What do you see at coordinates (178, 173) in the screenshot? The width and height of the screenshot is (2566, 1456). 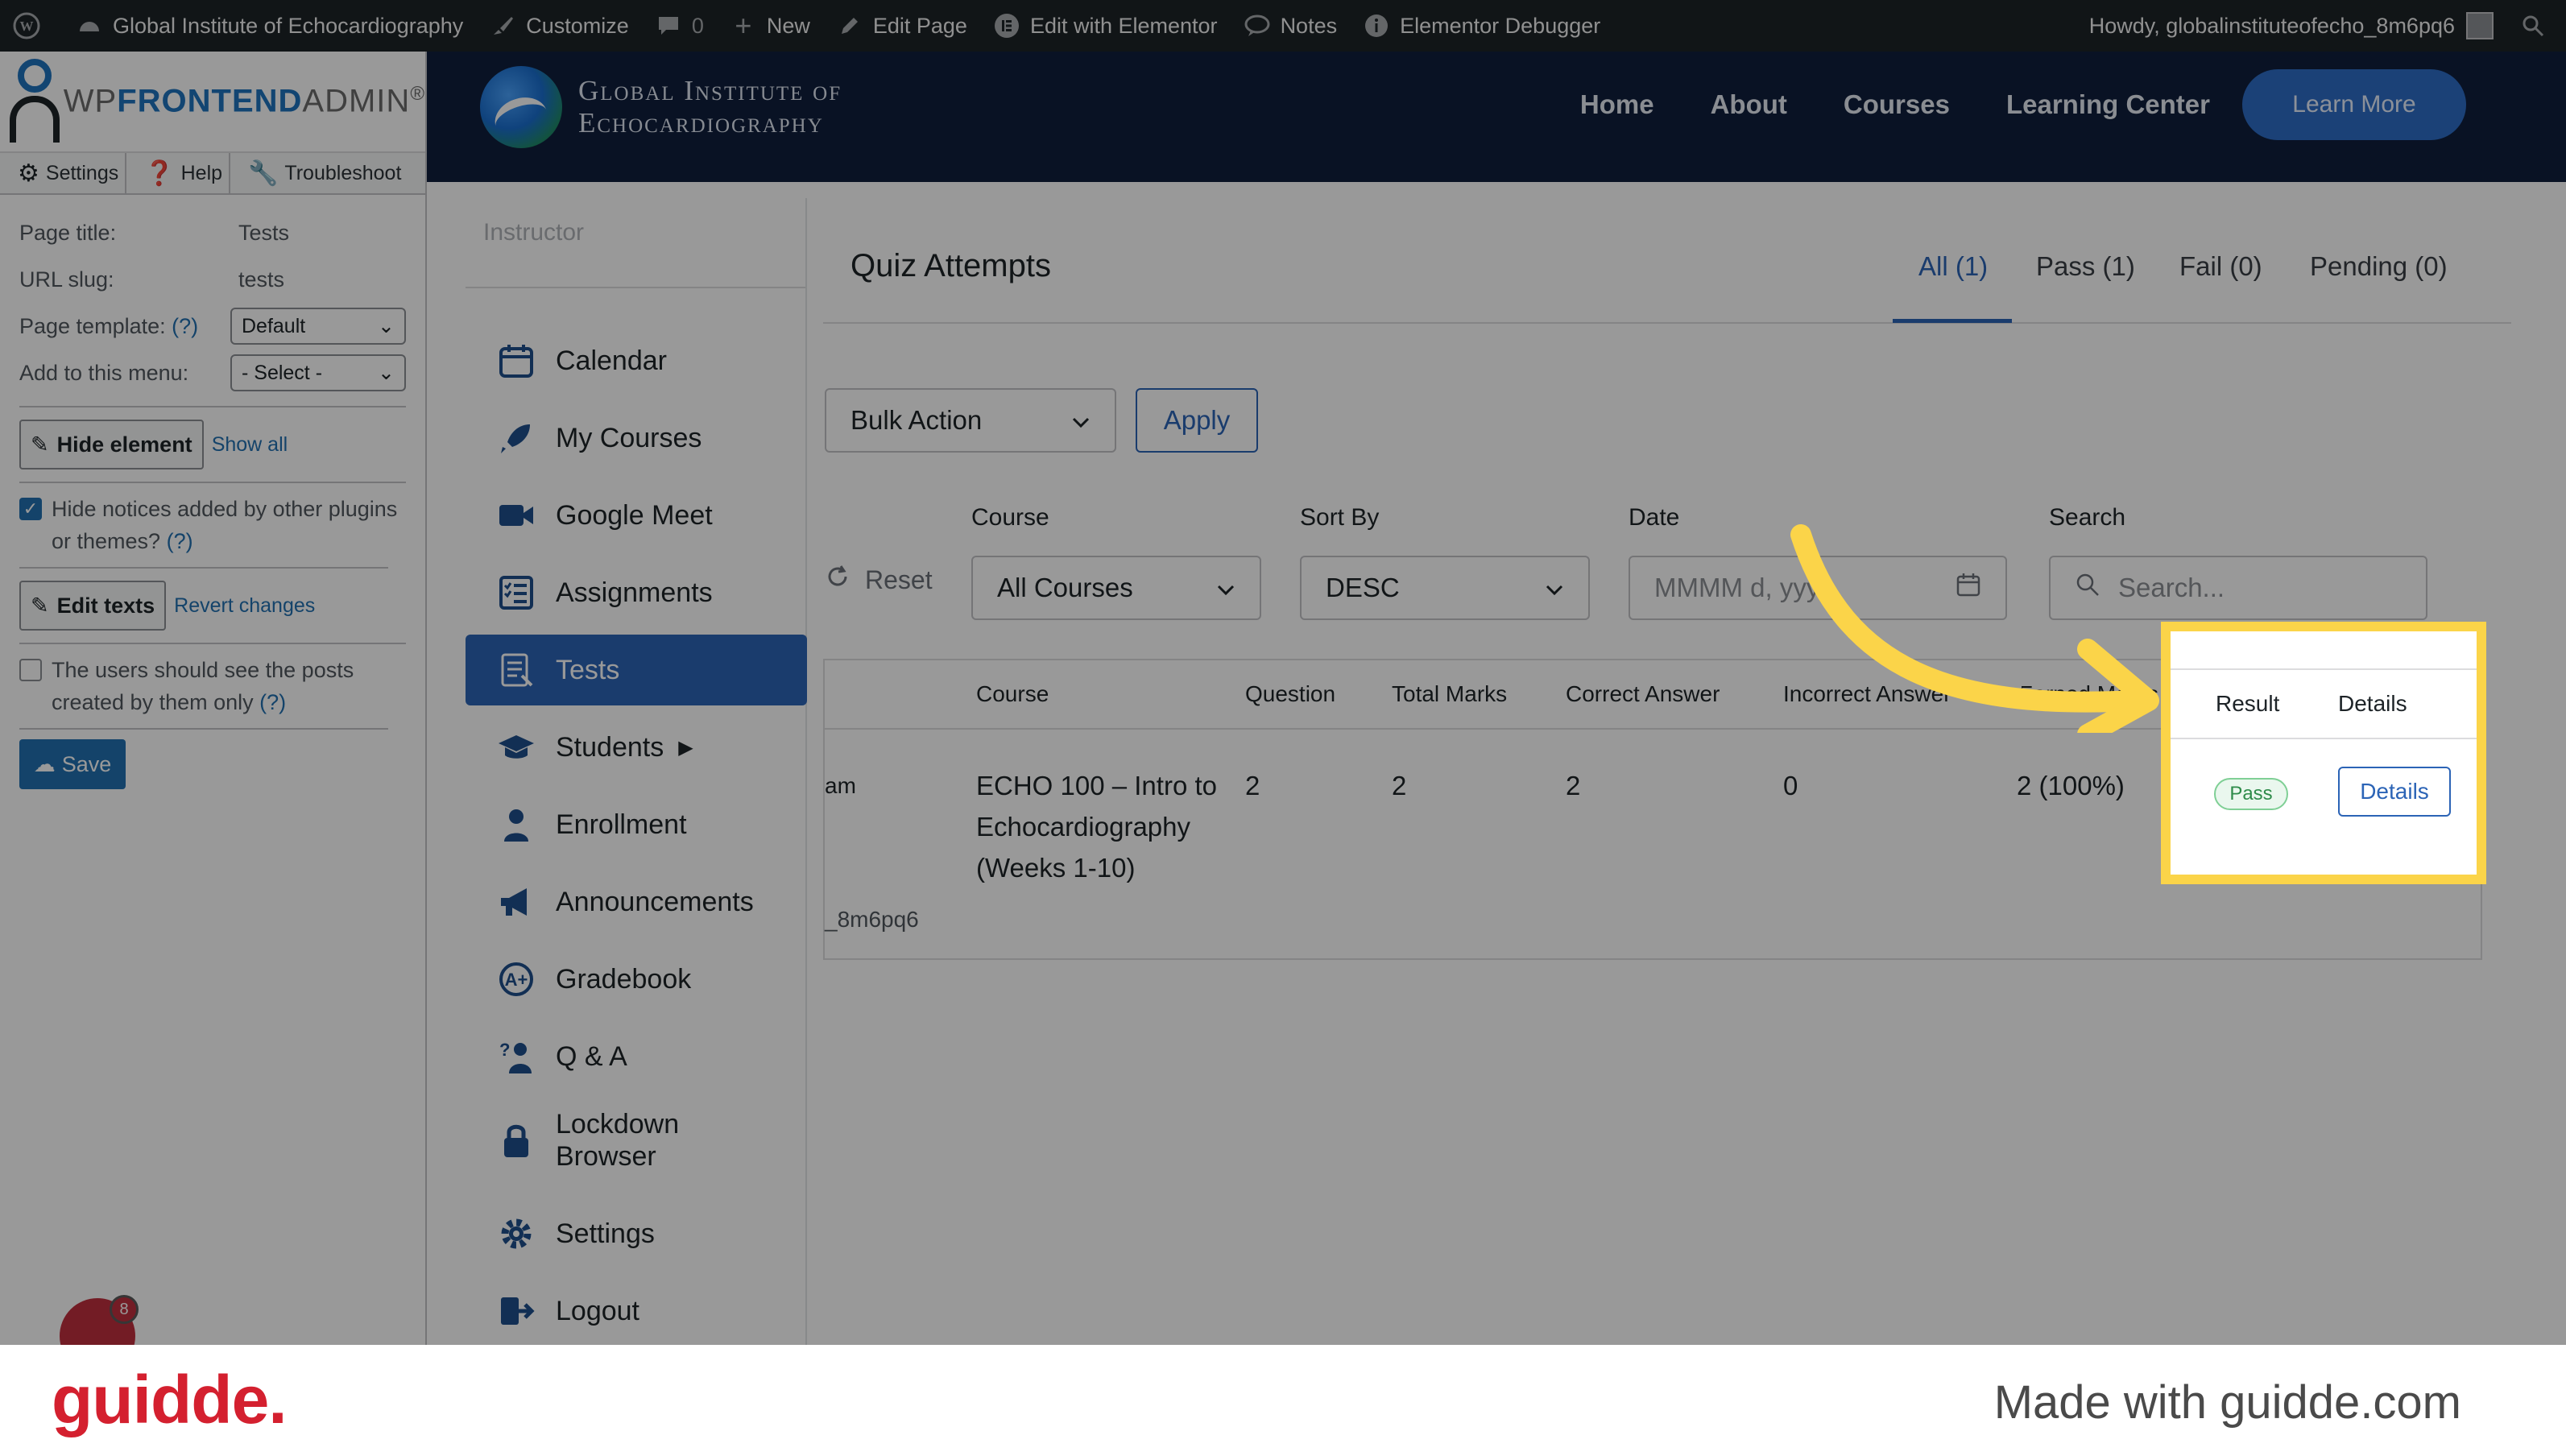 I see `wpfa-tab-help: ❓ Help` at bounding box center [178, 173].